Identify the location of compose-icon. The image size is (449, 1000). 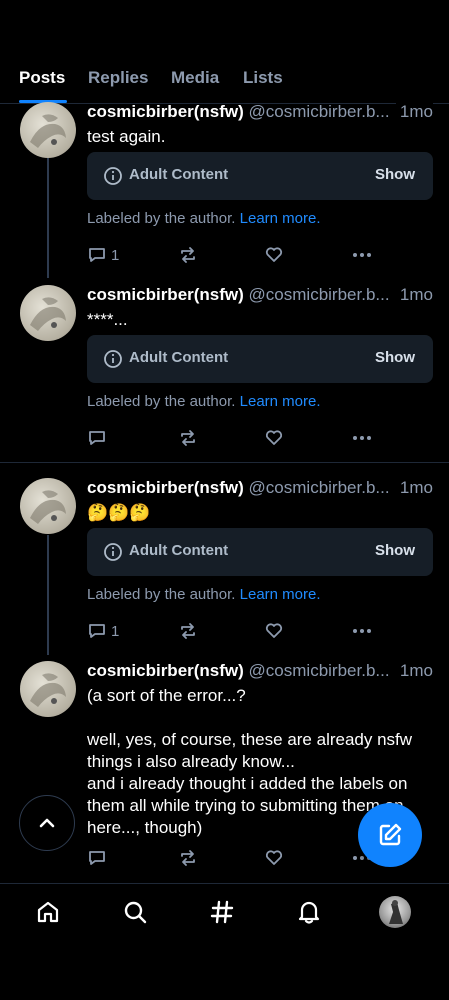
(390, 834).